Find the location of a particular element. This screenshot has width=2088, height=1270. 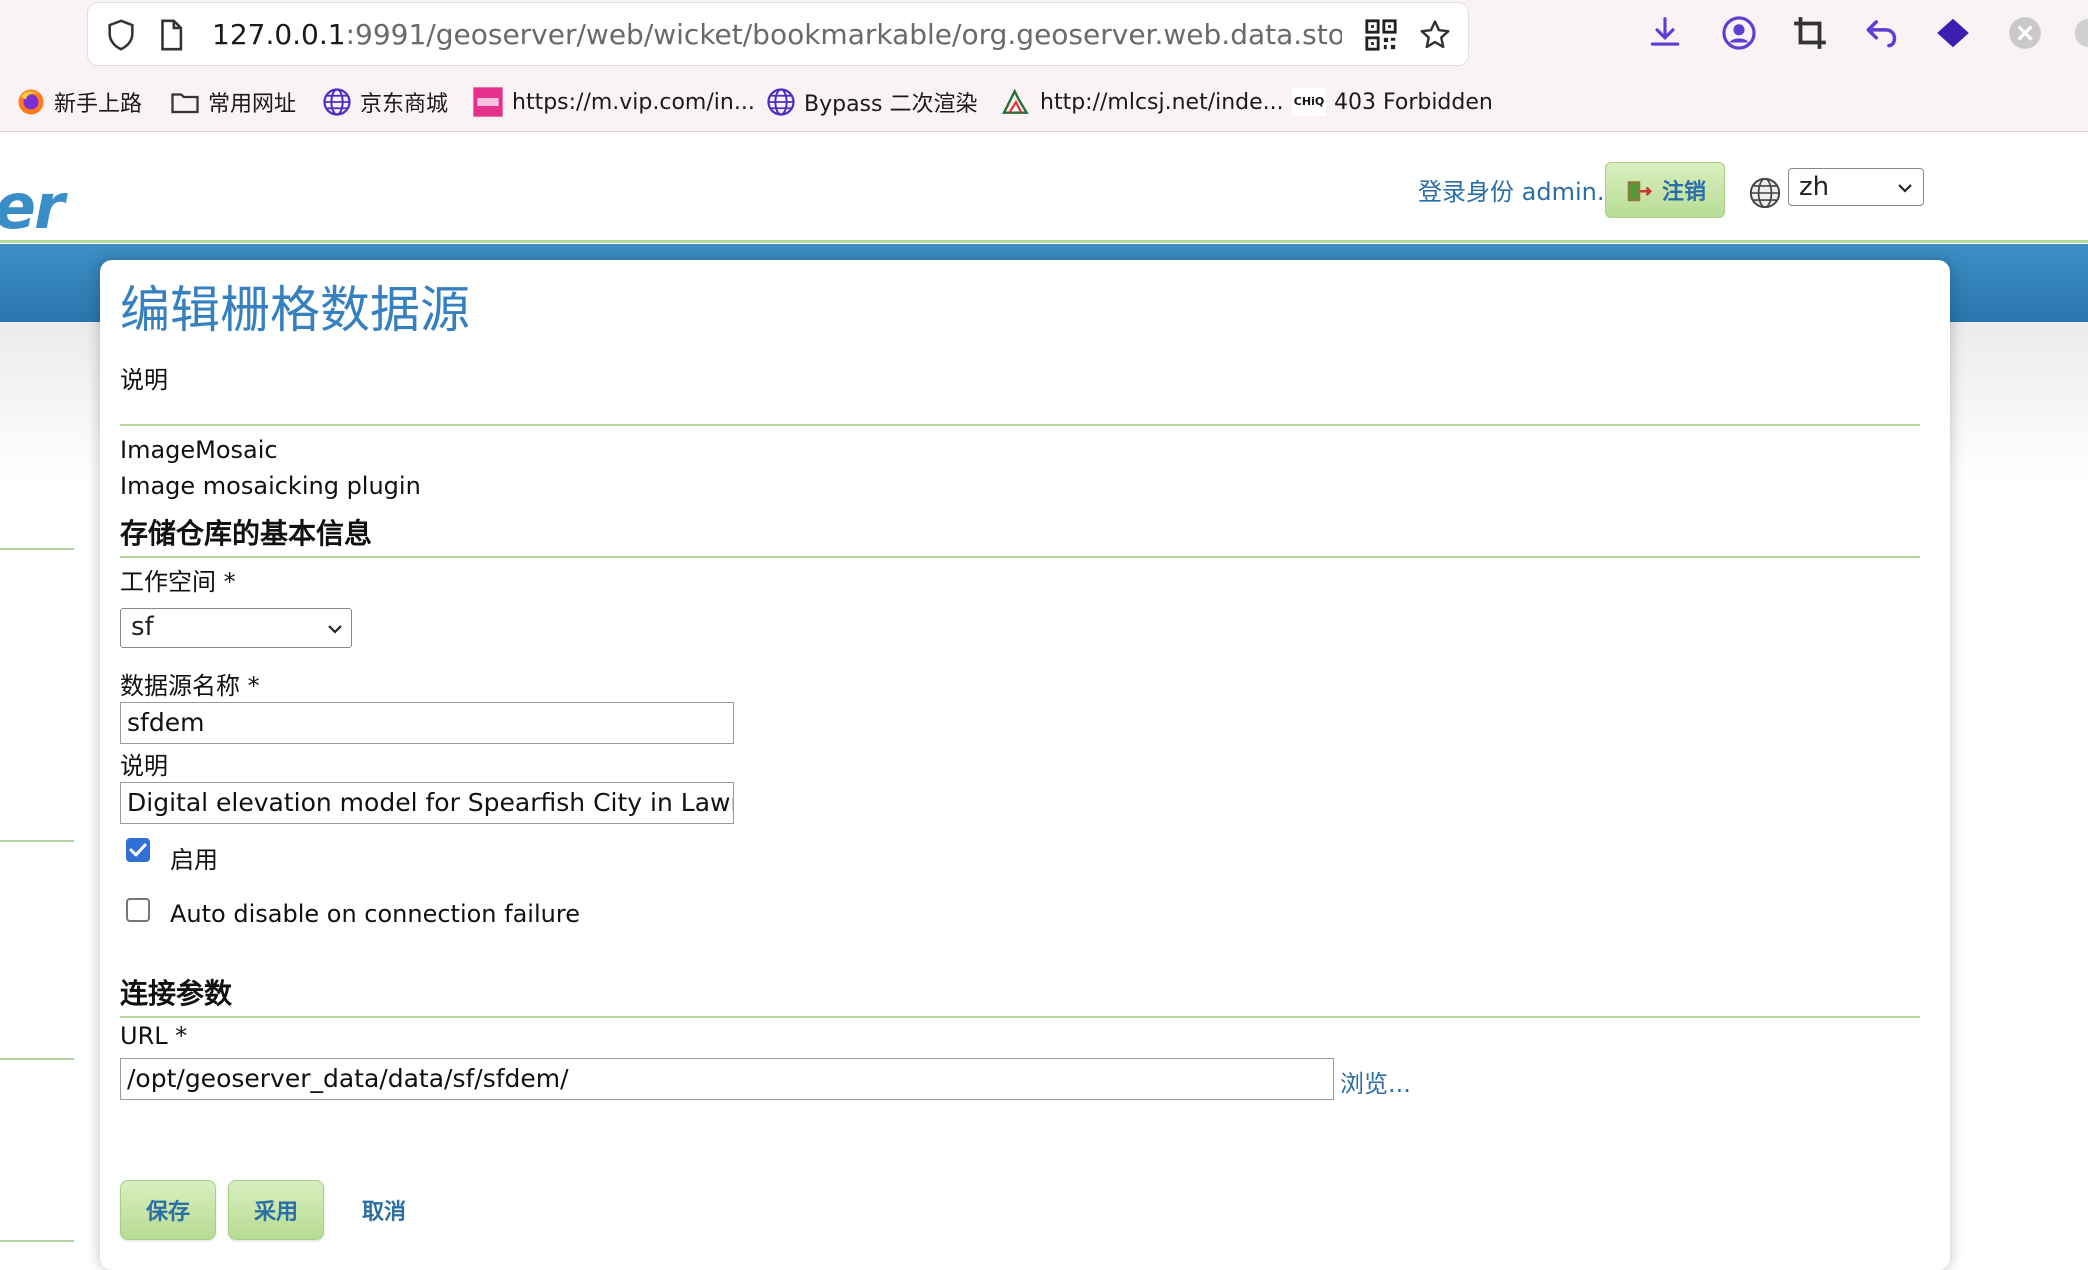

enabled-checkbox is located at coordinates (138, 850).